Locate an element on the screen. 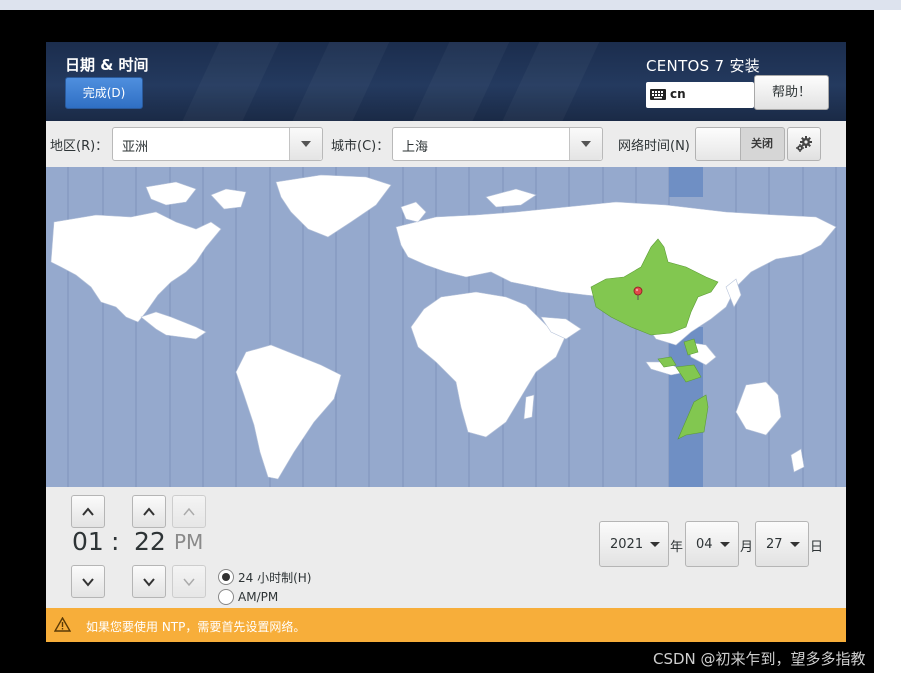 Image resolution: width=901 pixels, height=676 pixels. hour-value: 01 is located at coordinates (88, 541).